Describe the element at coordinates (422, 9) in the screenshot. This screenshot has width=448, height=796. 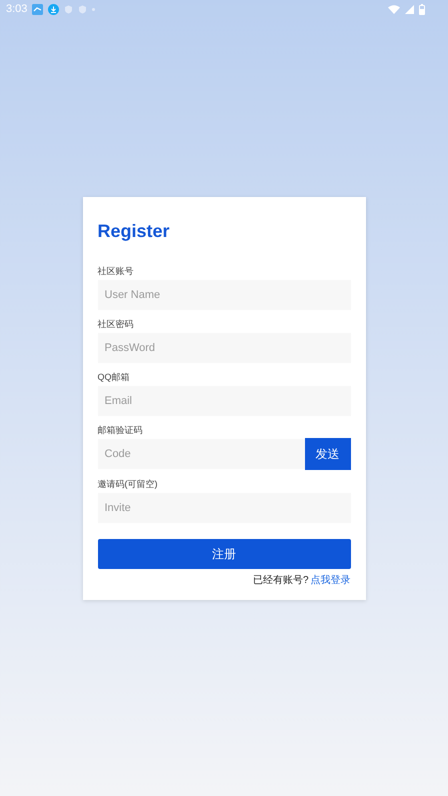
I see `battery-icon` at that location.